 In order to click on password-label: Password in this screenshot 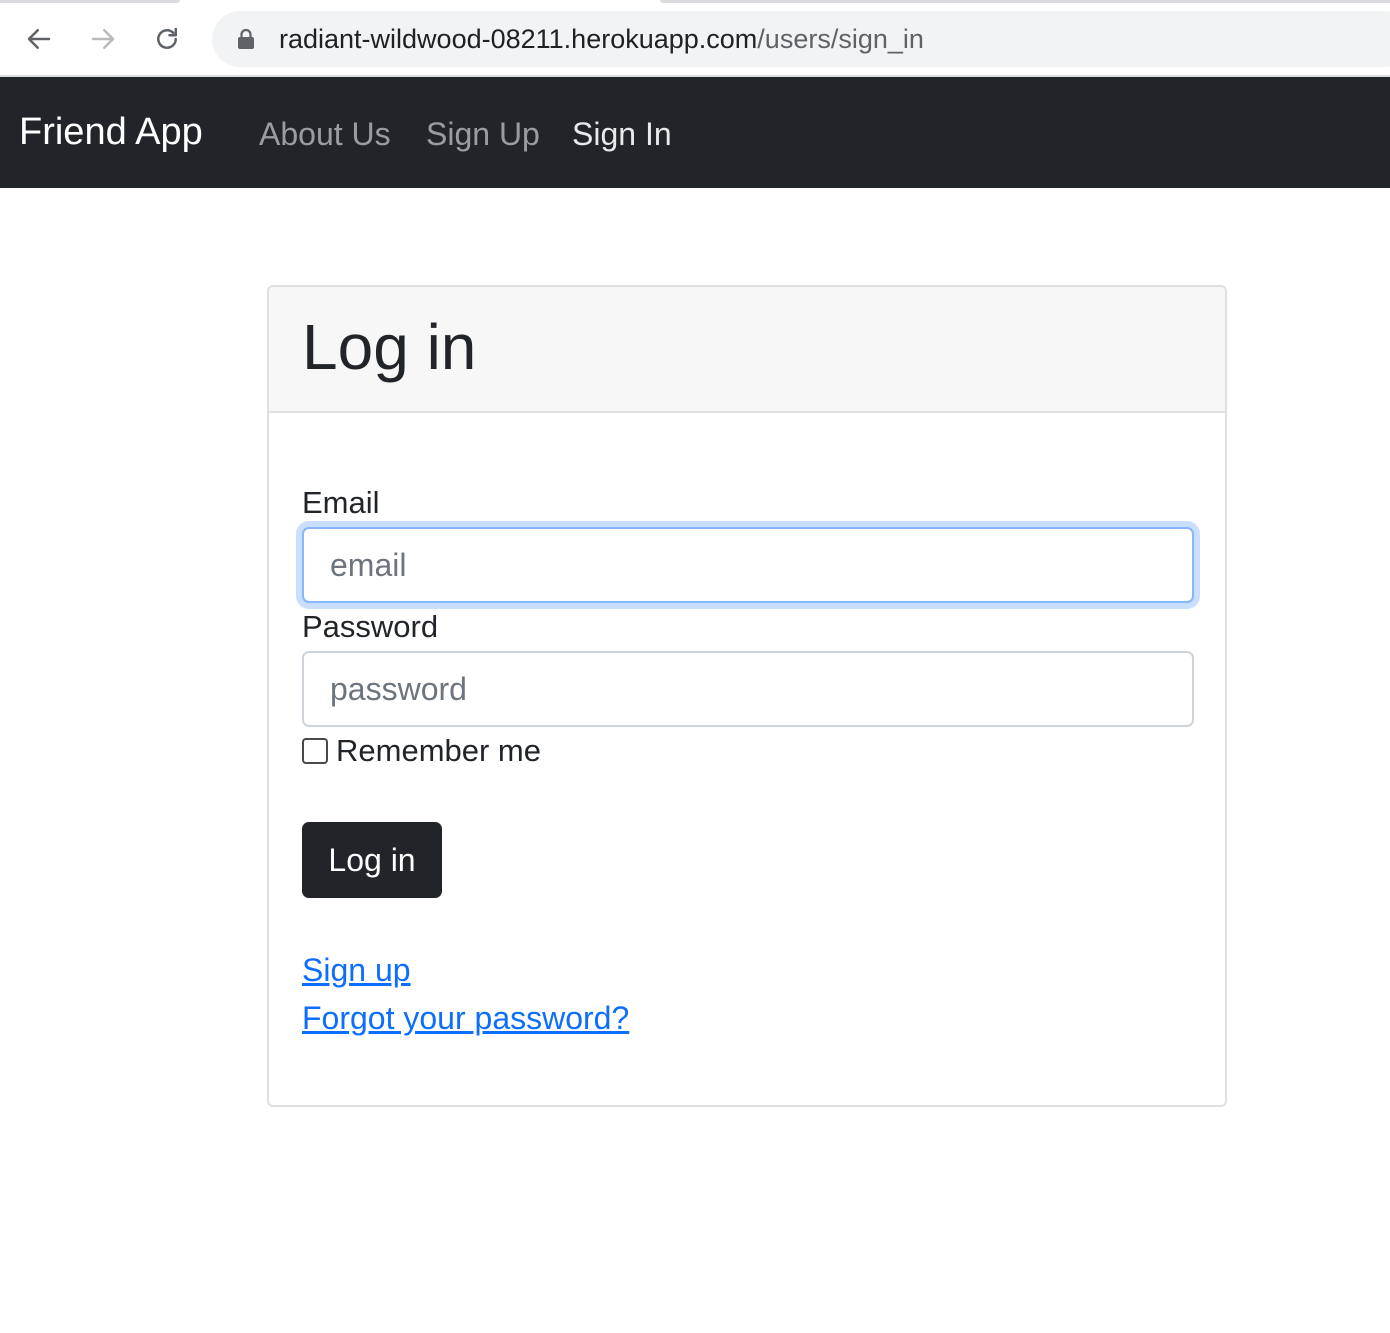, I will do `click(370, 626)`.